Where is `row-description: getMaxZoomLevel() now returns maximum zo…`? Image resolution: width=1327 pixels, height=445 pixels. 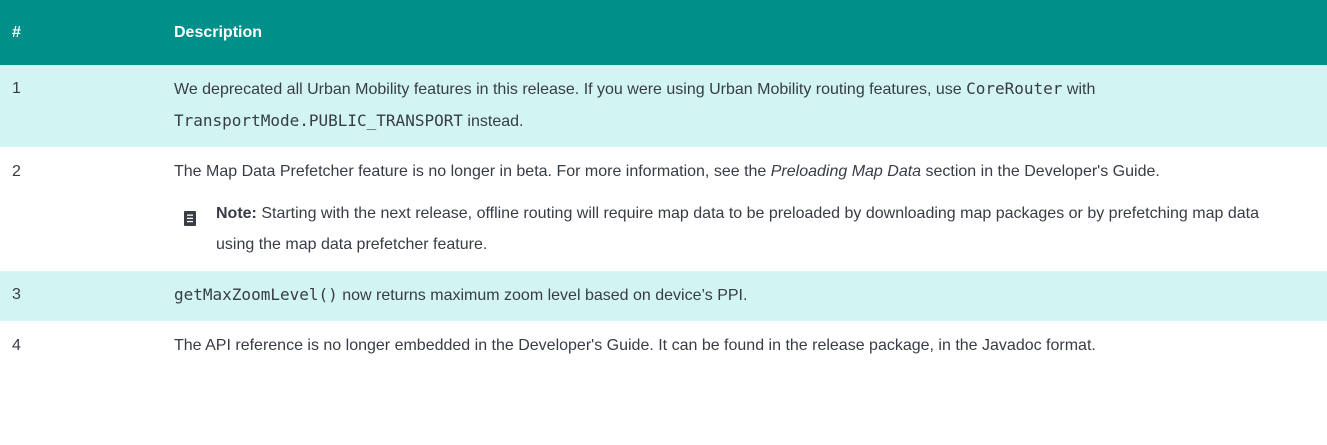 row-description: getMaxZoomLevel() now returns maximum zo… is located at coordinates (742, 296).